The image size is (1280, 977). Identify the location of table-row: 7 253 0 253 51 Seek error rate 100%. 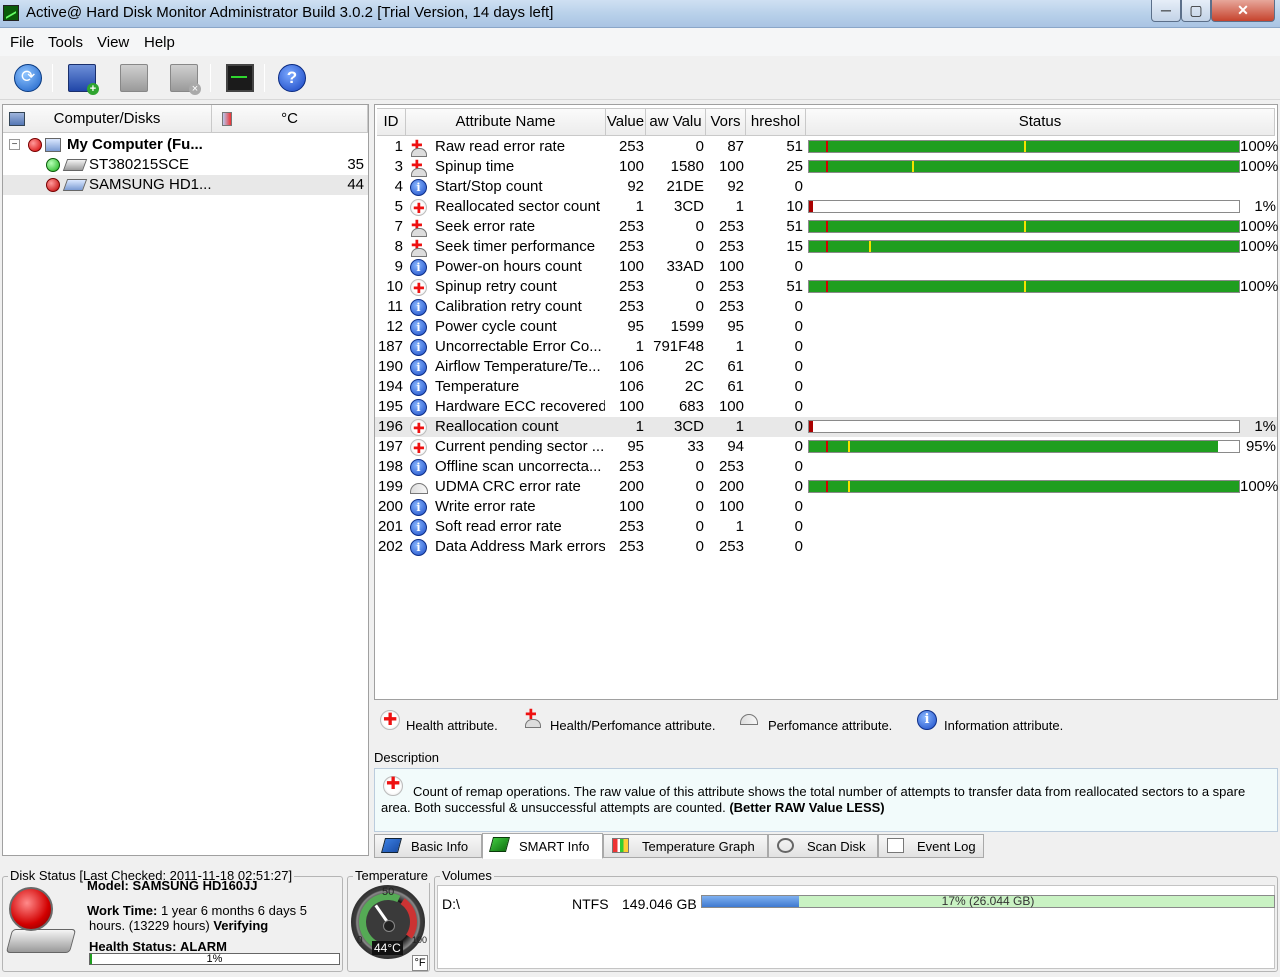
(826, 226).